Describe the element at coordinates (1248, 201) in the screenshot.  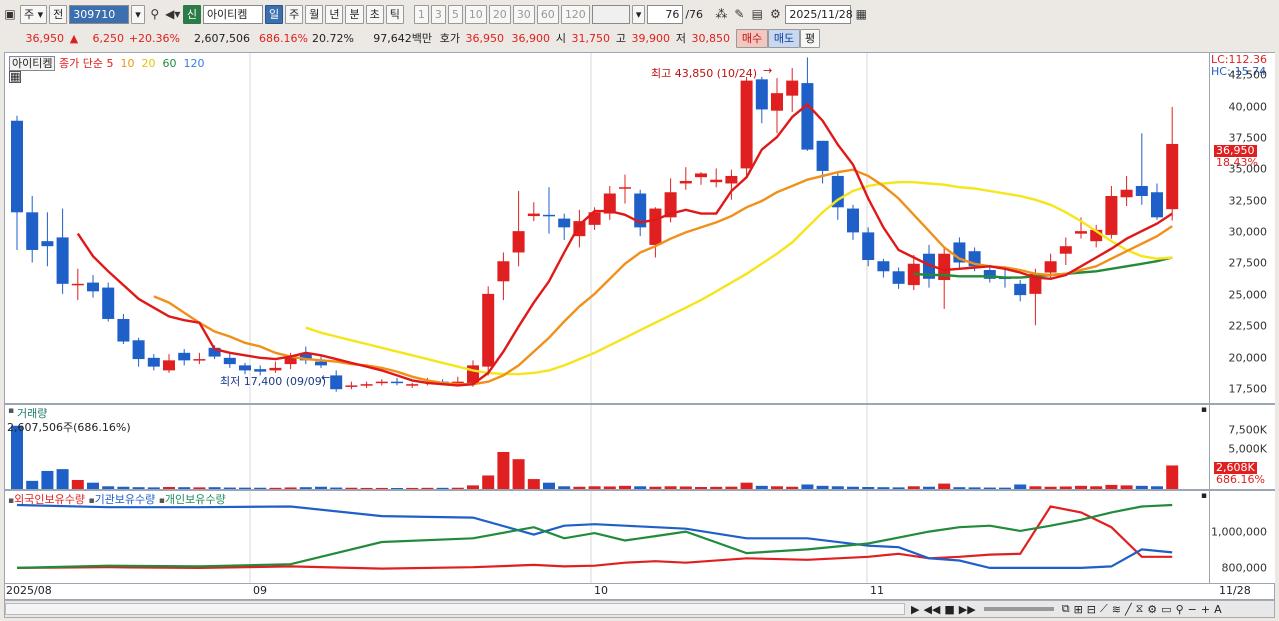
I see `price-tick: 32,500` at that location.